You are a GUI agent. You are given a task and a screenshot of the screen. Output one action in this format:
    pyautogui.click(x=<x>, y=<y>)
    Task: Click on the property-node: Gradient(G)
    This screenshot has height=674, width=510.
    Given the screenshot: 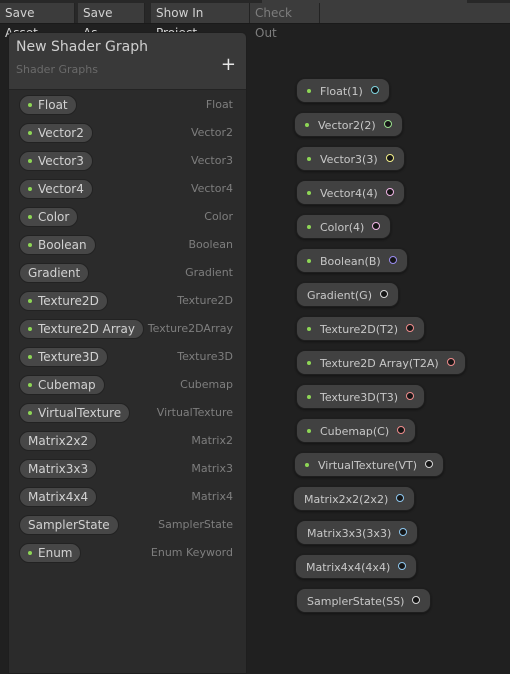 What is the action you would take?
    pyautogui.click(x=347, y=294)
    